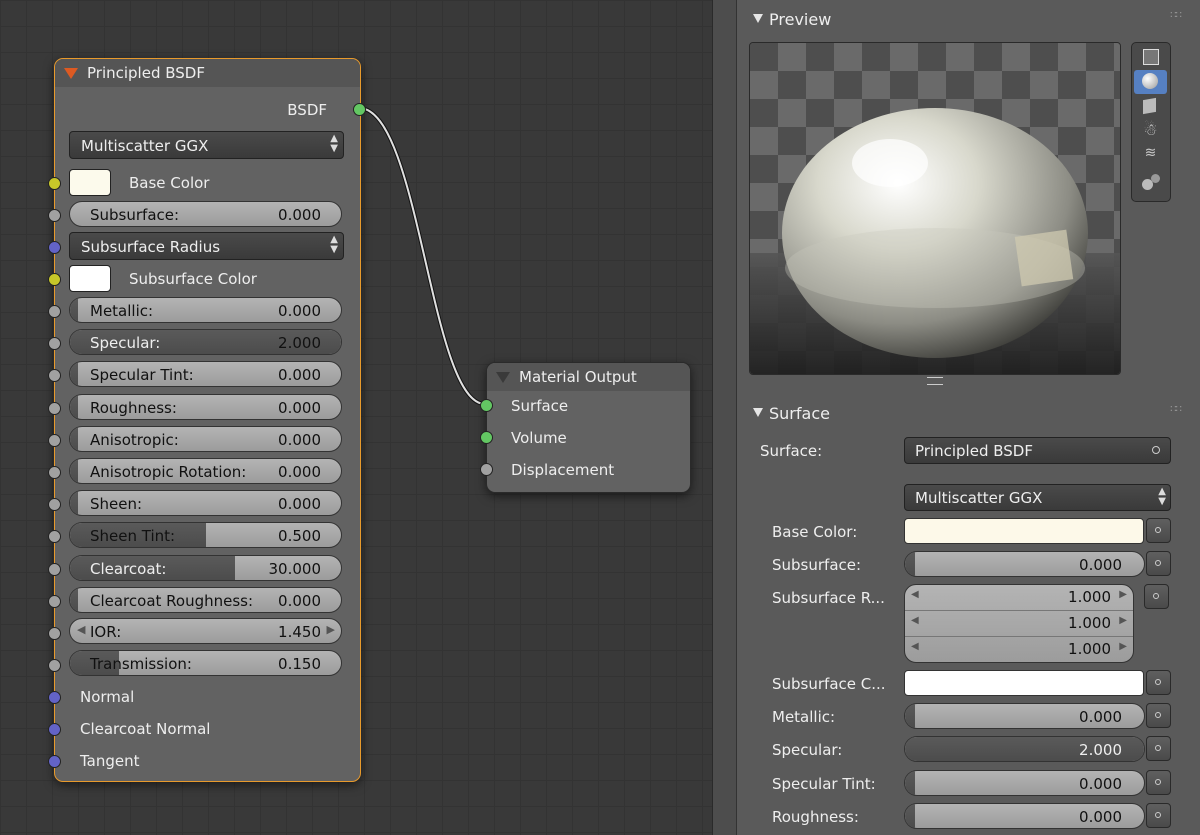 Image resolution: width=1200 pixels, height=835 pixels. What do you see at coordinates (1024, 564) in the screenshot?
I see `subsurface-field: 0.000` at bounding box center [1024, 564].